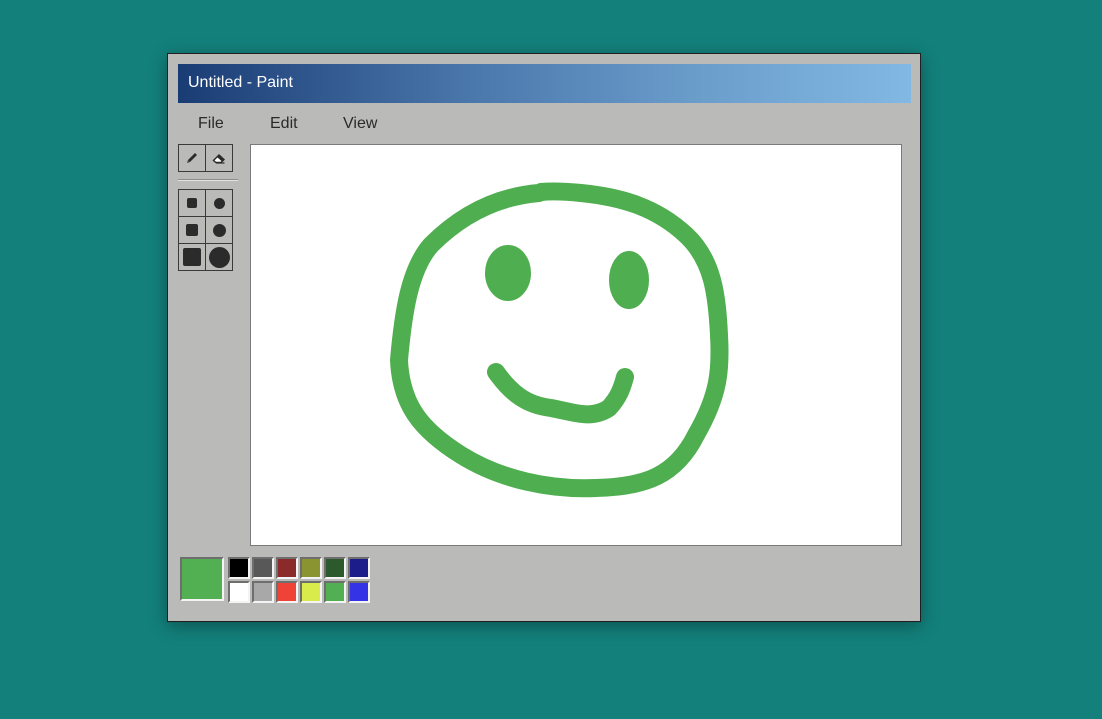 The image size is (1102, 719). I want to click on swatch-black, so click(239, 568).